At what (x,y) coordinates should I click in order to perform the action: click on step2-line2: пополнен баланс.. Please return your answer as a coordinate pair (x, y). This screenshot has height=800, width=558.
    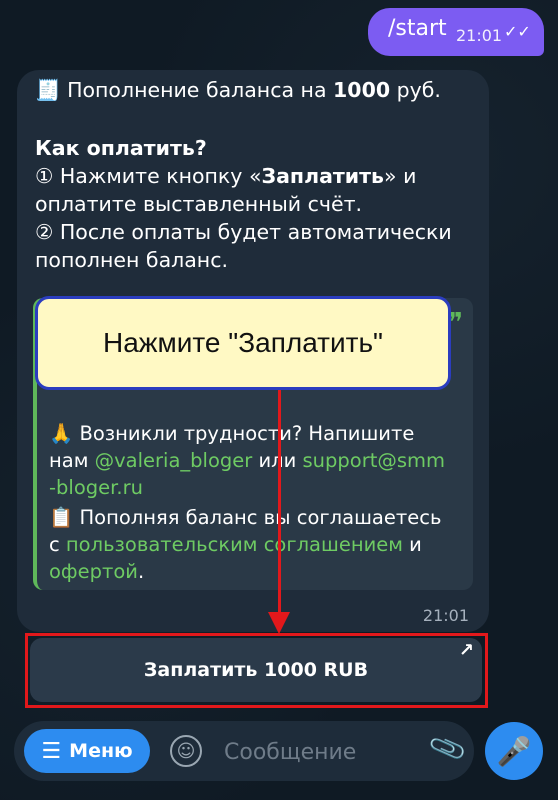
    Looking at the image, I should click on (131, 260).